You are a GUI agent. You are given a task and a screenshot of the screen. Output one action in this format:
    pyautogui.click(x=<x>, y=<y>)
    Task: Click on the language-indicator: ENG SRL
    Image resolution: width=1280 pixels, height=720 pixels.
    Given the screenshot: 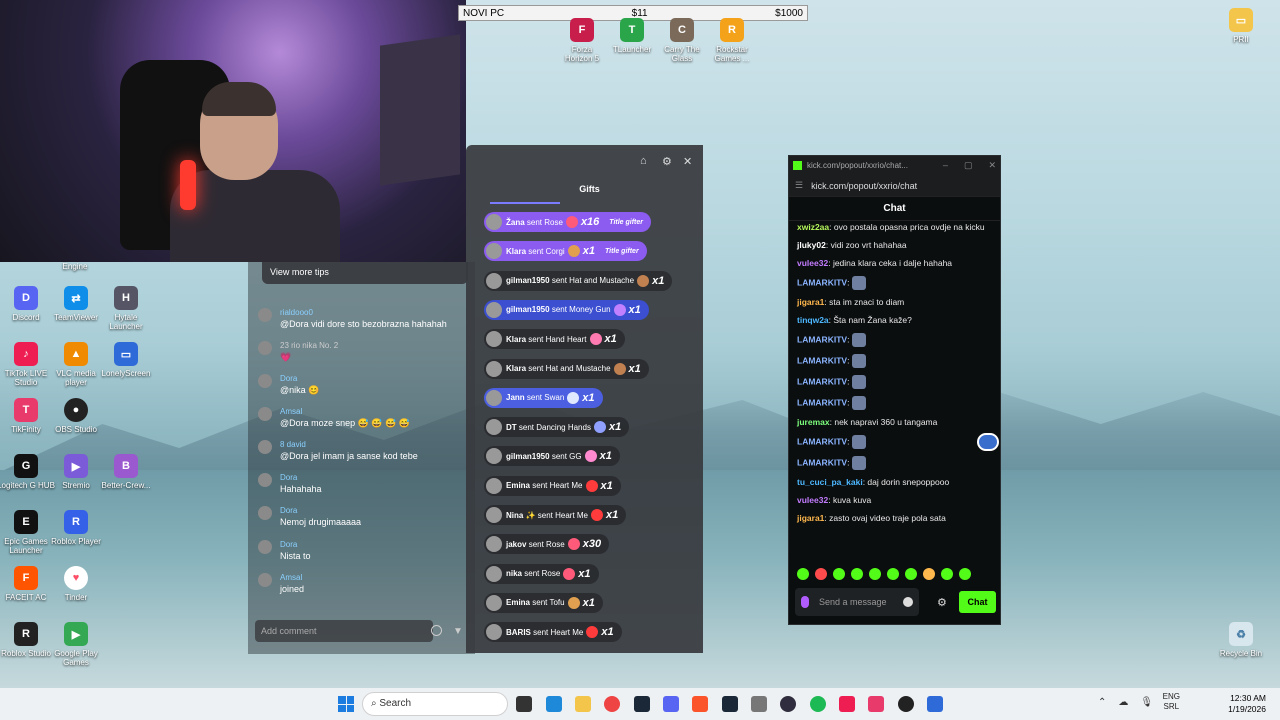 What is the action you would take?
    pyautogui.click(x=1171, y=701)
    